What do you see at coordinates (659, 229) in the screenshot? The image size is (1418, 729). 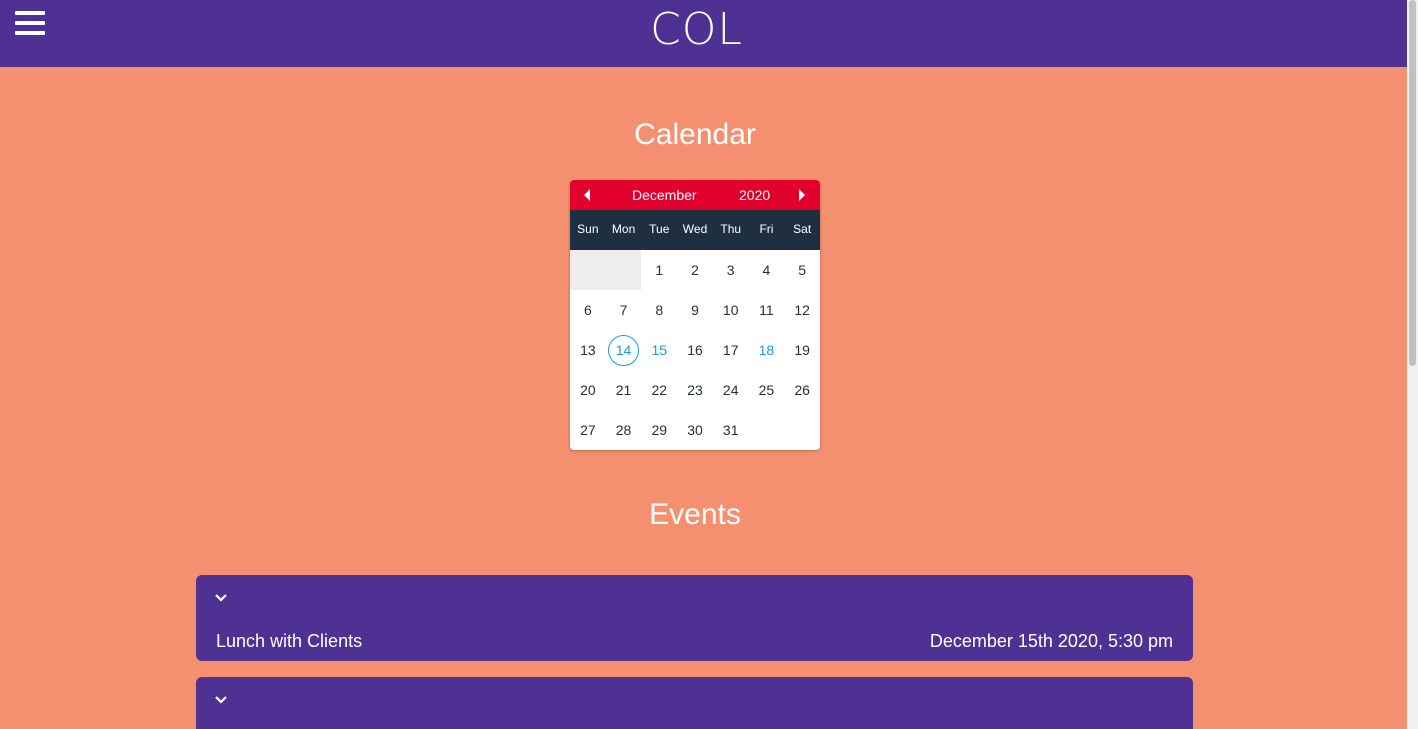 I see `weekday-label: Tue` at bounding box center [659, 229].